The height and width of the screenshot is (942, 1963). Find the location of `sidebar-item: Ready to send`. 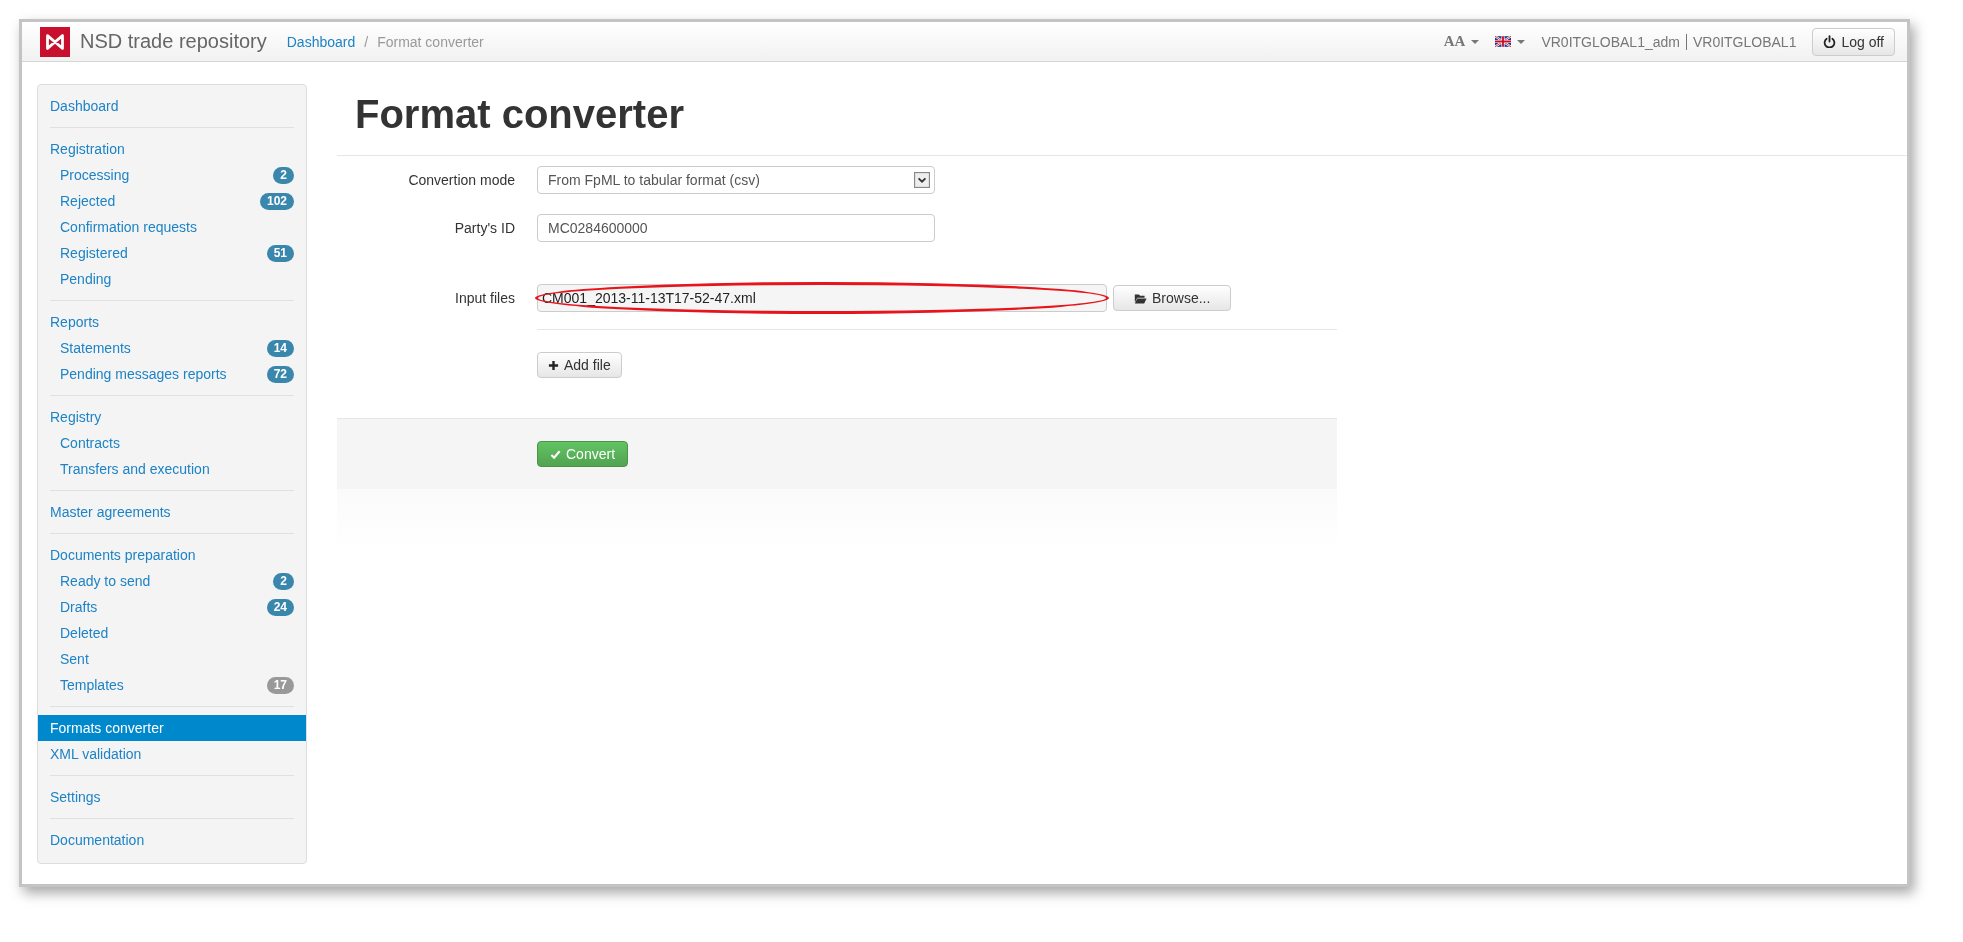

sidebar-item: Ready to send is located at coordinates (105, 581).